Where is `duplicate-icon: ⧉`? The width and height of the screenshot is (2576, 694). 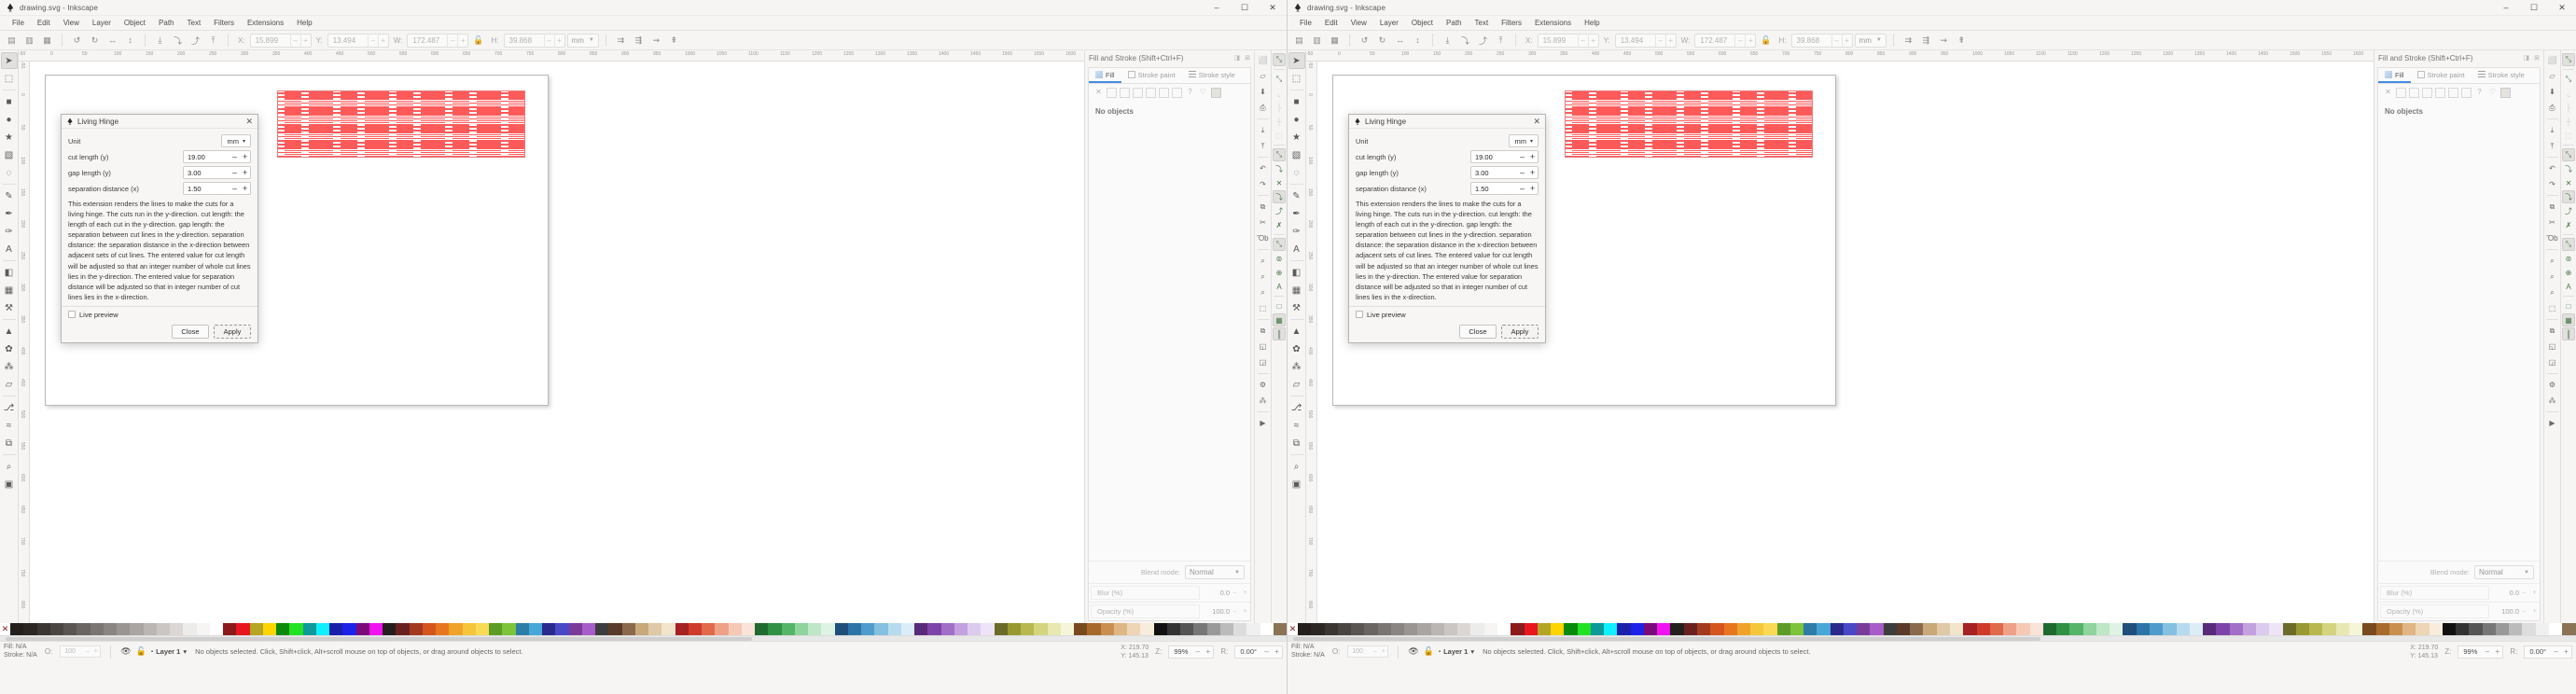
duplicate-icon: ⧉ is located at coordinates (2552, 331).